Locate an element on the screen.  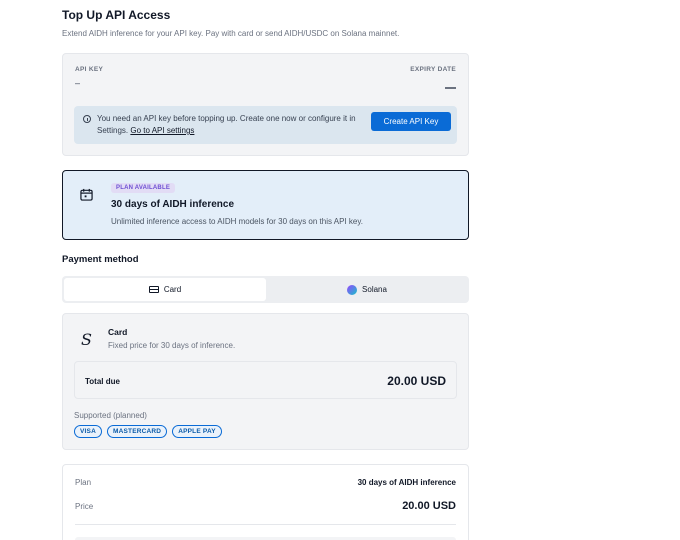
summary-price-label: Price is located at coordinates (84, 506).